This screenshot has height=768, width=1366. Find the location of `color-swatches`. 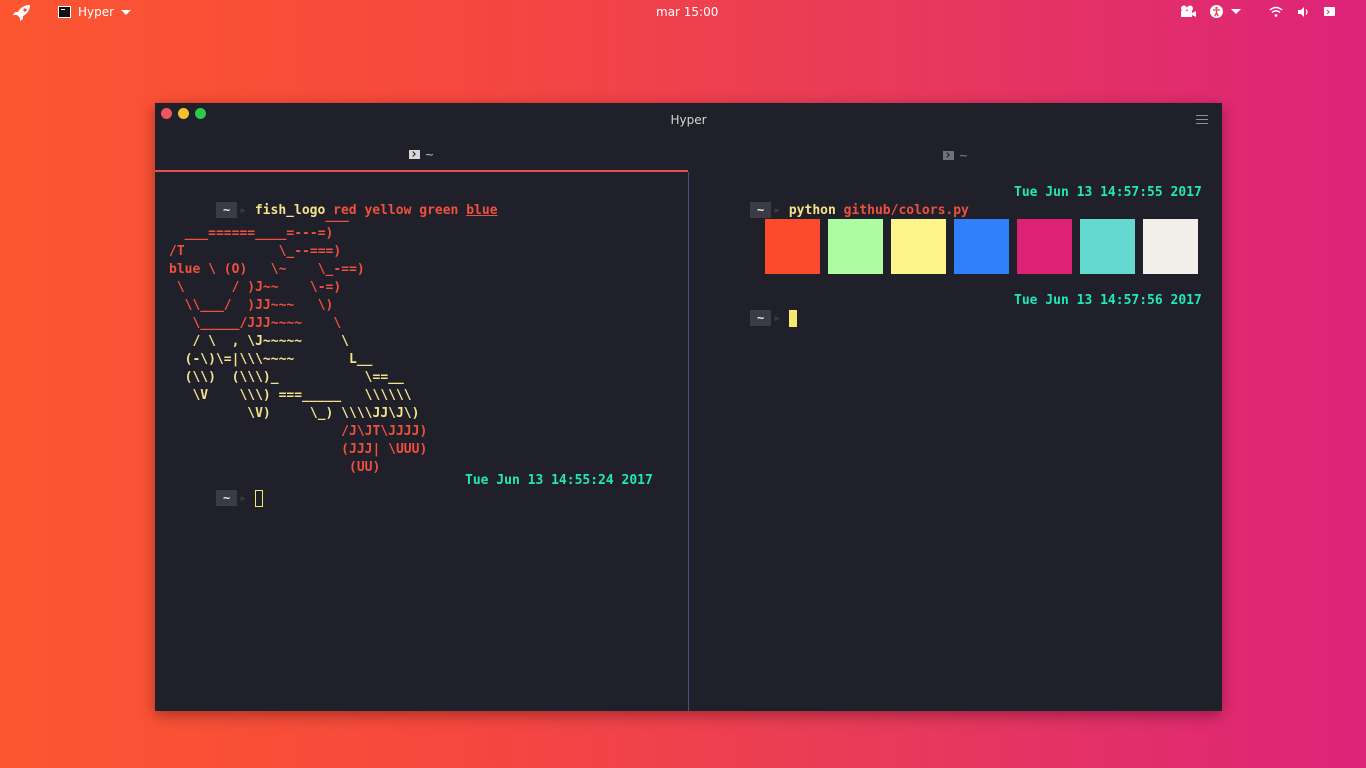

color-swatches is located at coordinates (981, 246).